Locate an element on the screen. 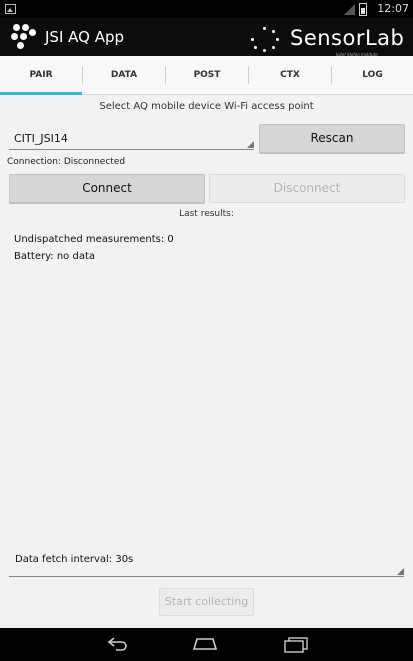 The height and width of the screenshot is (661, 413). sensorlab-logo-icon is located at coordinates (266, 40).